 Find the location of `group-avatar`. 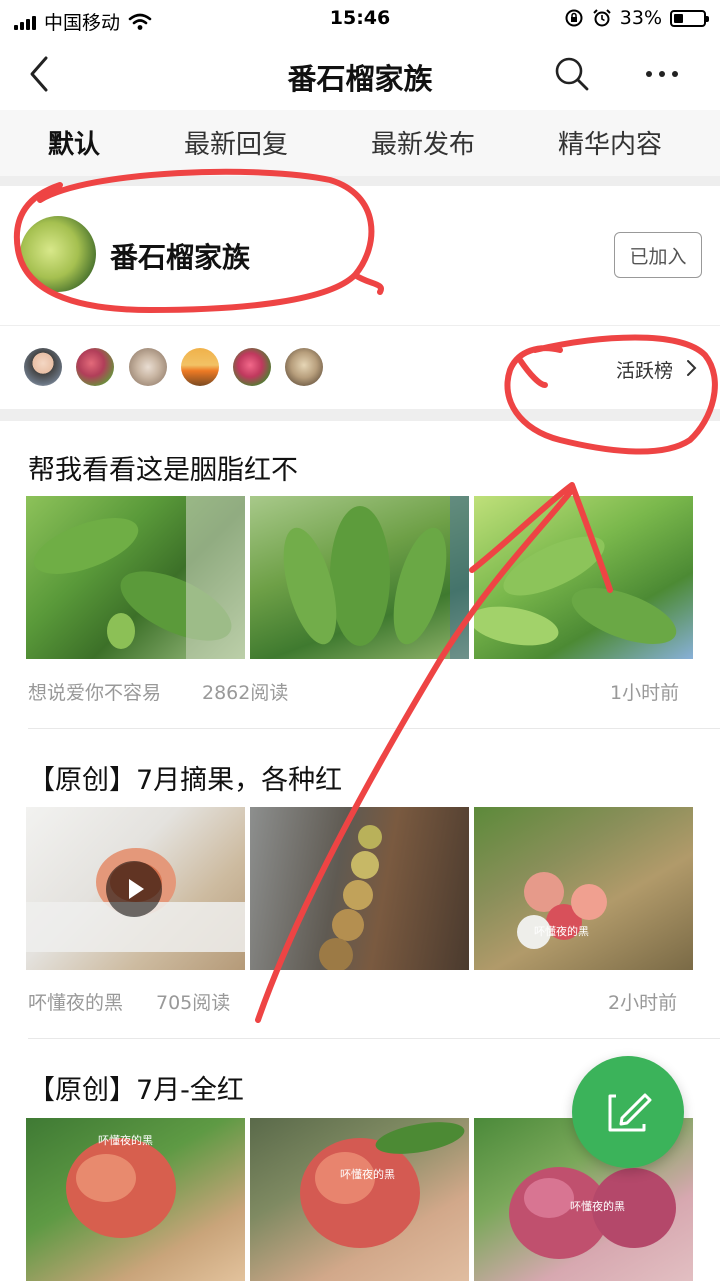

group-avatar is located at coordinates (58, 254).